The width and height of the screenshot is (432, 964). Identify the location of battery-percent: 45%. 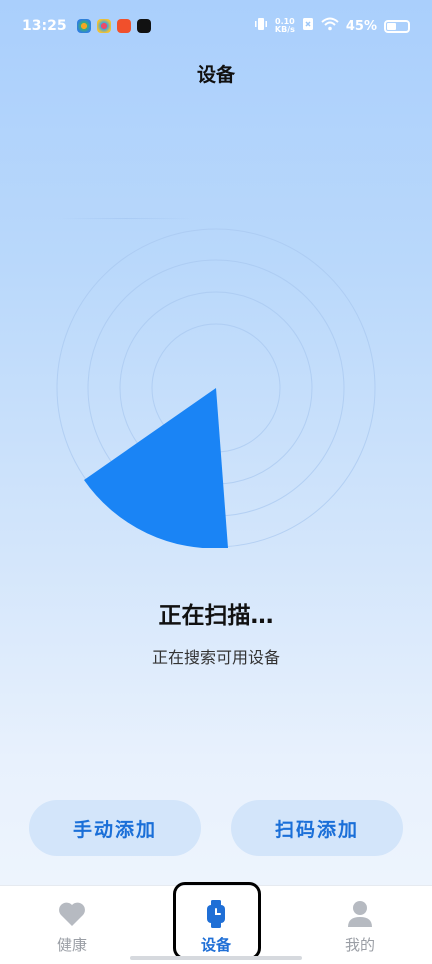
(361, 26).